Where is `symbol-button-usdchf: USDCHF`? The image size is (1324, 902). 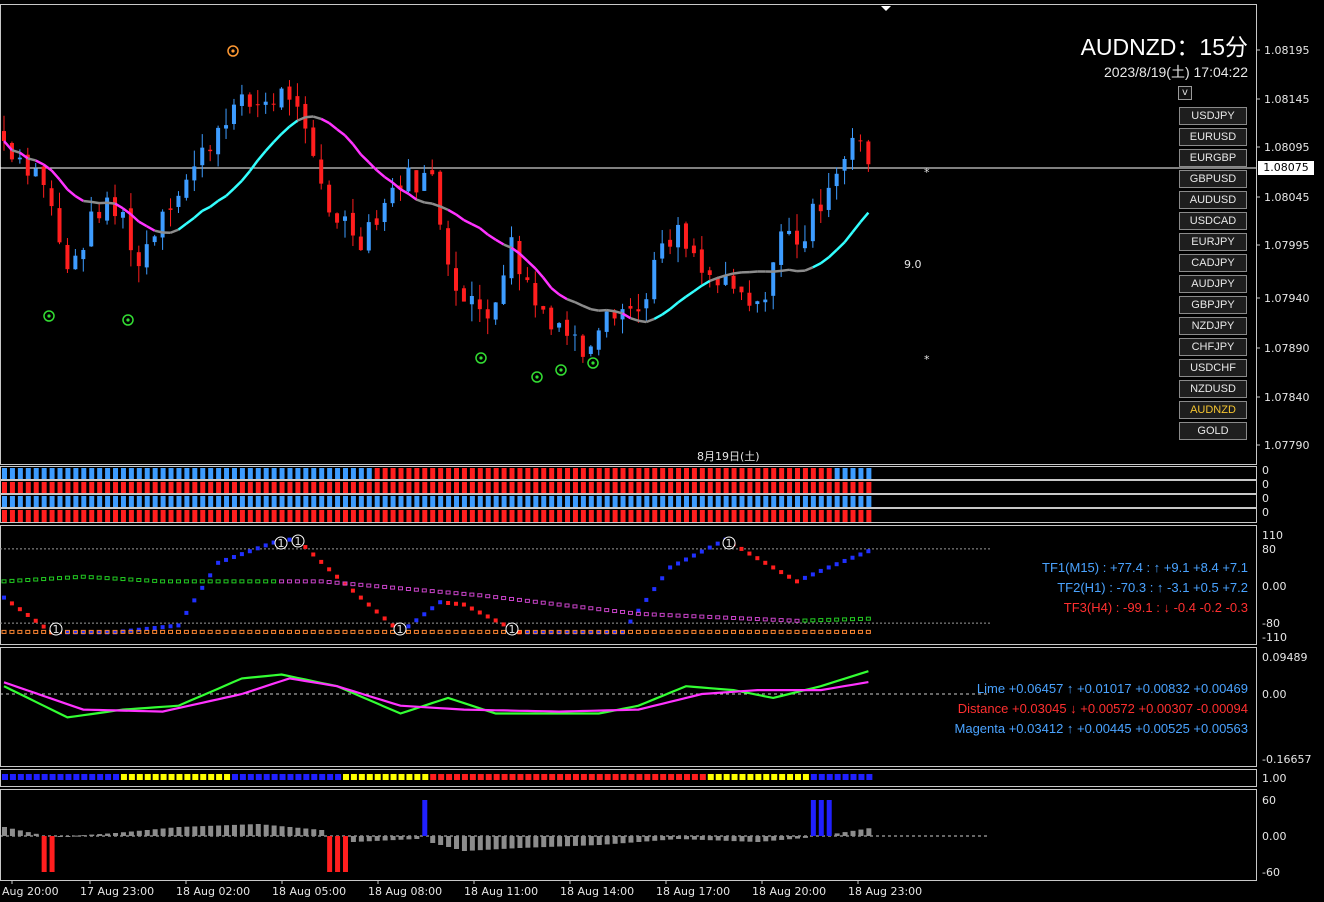
symbol-button-usdchf: USDCHF is located at coordinates (1213, 368).